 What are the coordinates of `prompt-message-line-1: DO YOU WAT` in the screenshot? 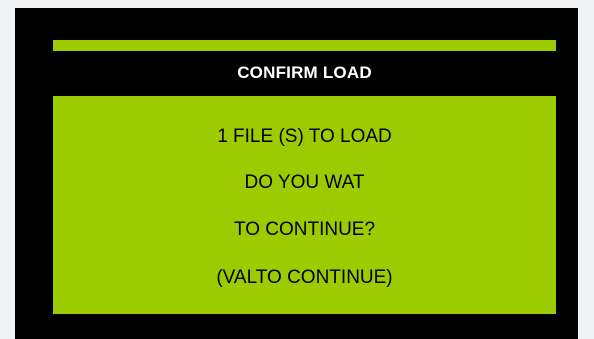 It's located at (304, 182).